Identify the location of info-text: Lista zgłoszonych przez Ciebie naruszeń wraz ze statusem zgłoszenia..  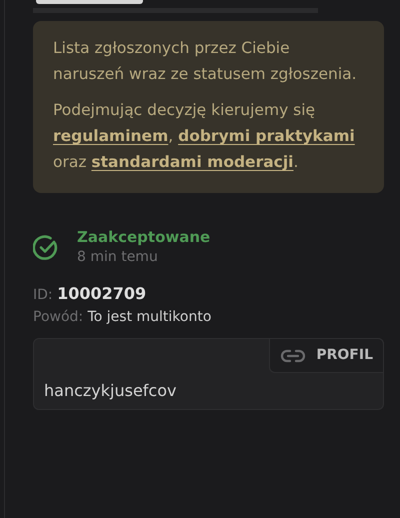
(205, 61).